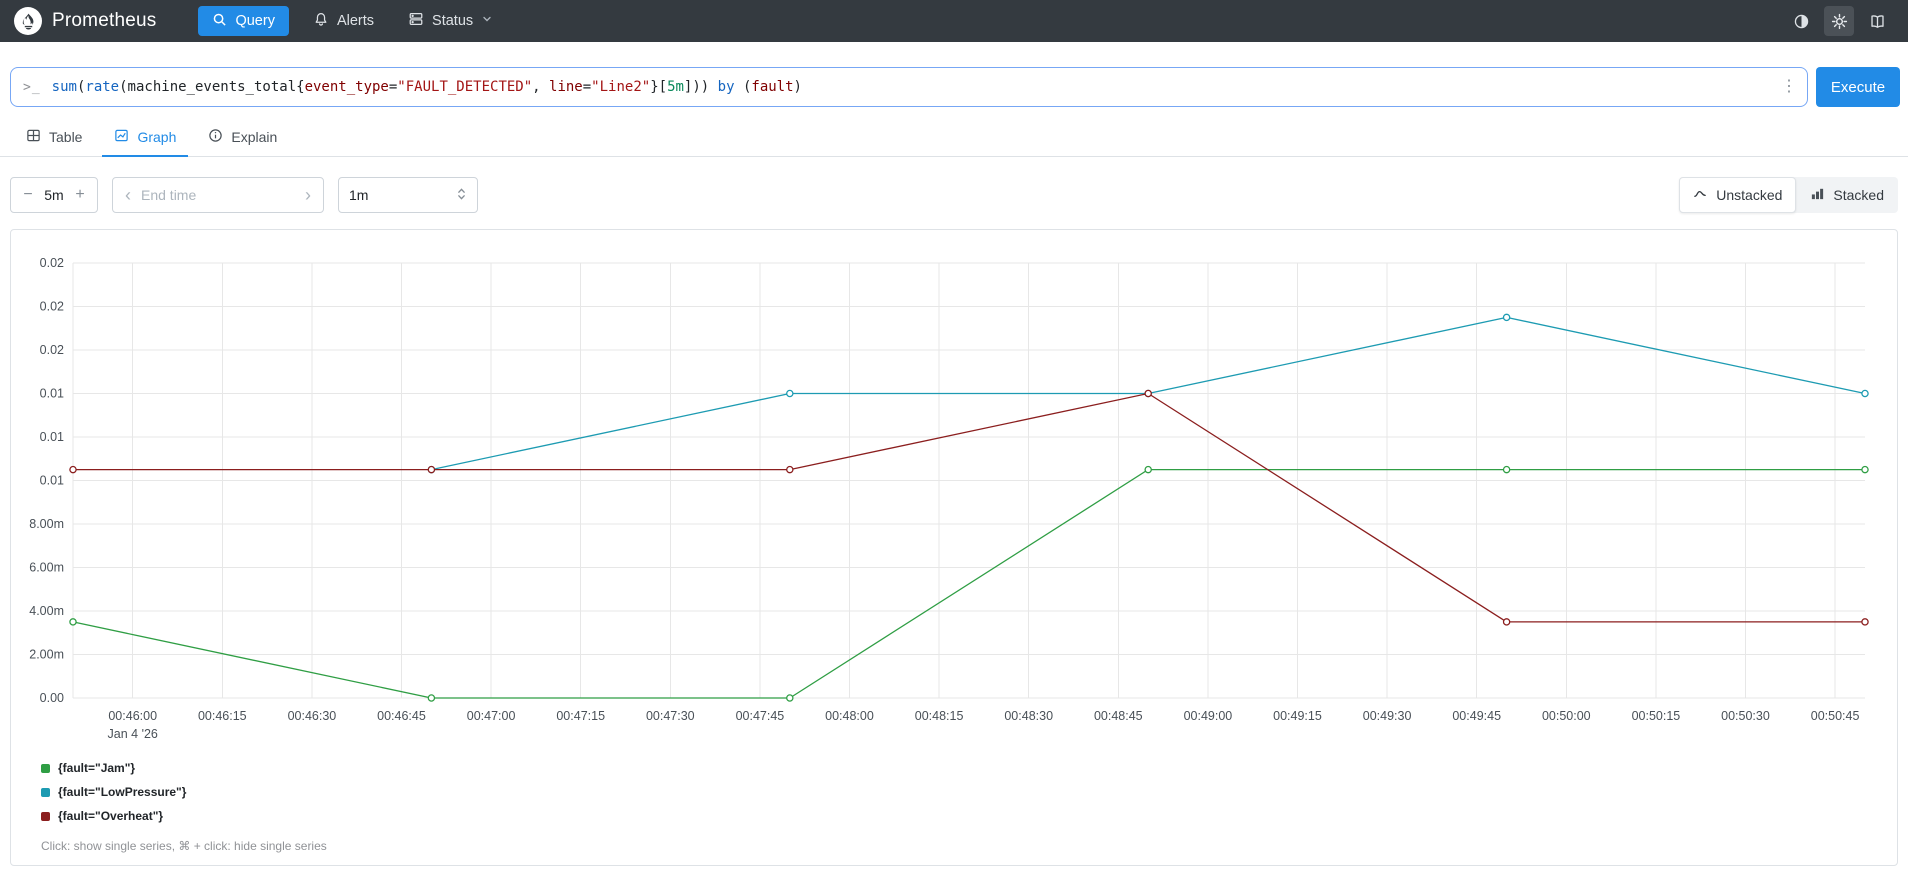 The width and height of the screenshot is (1908, 879). I want to click on query-token: (, so click(123, 87).